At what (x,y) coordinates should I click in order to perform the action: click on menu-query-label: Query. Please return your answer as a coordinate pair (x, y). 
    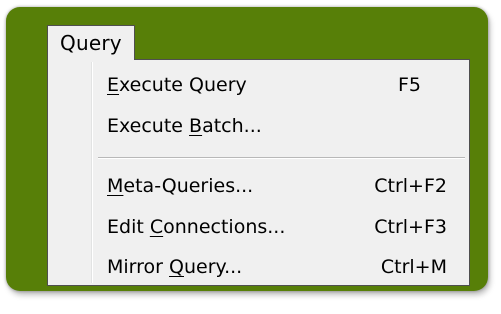
    Looking at the image, I should click on (91, 43).